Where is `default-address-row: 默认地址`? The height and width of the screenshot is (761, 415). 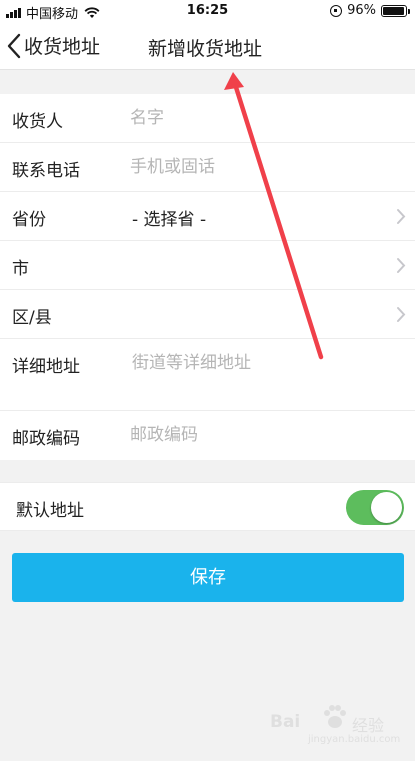 default-address-row: 默认地址 is located at coordinates (207, 506).